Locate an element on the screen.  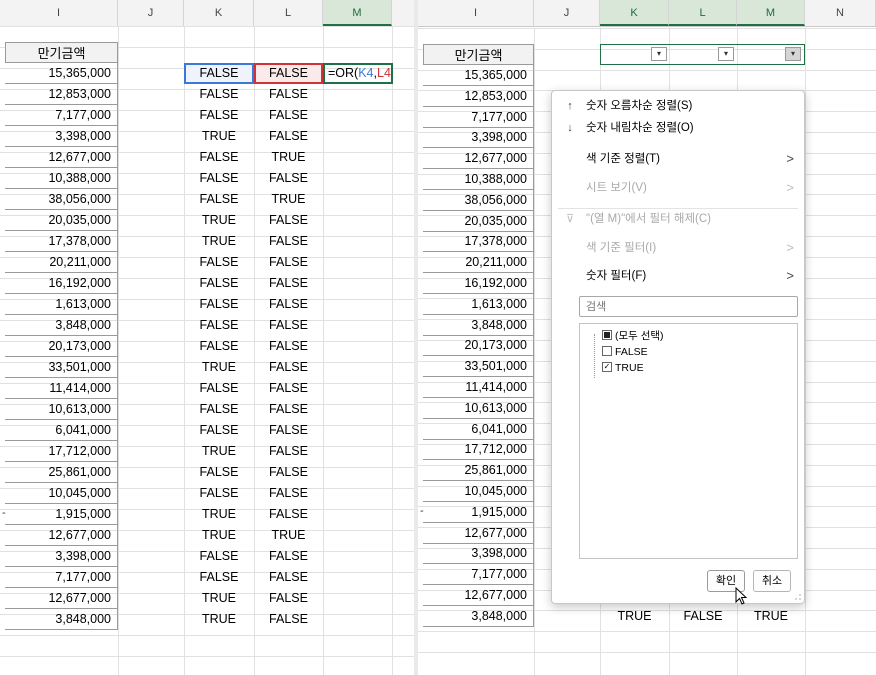
column-header-n: N is located at coordinates (840, 13).